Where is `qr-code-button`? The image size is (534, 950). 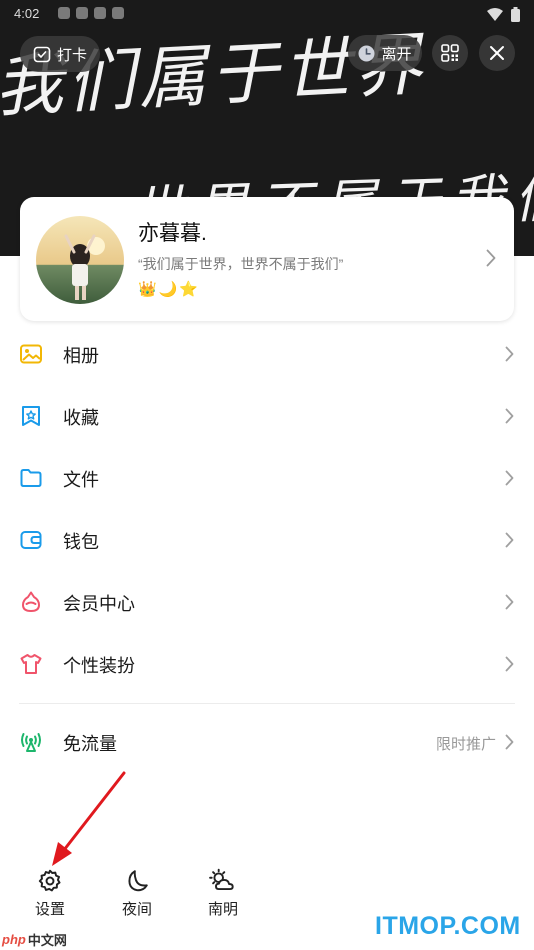
qr-code-button is located at coordinates (450, 53).